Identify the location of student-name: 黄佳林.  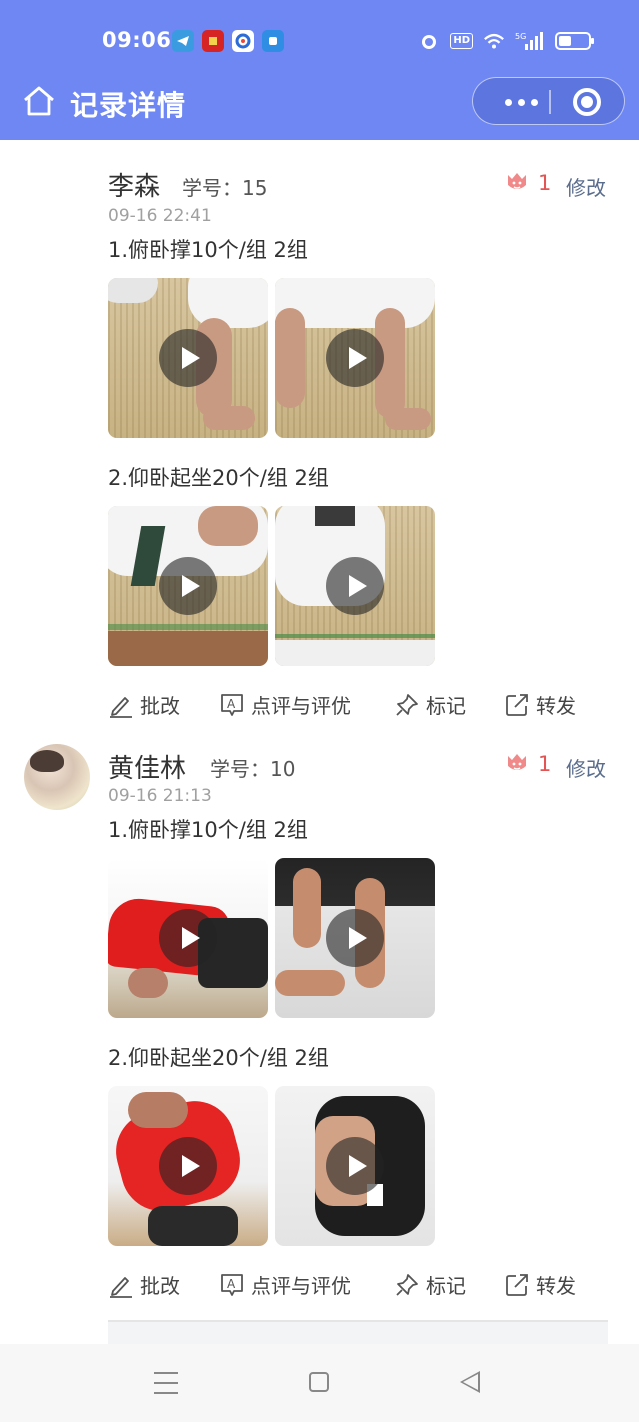
(147, 769).